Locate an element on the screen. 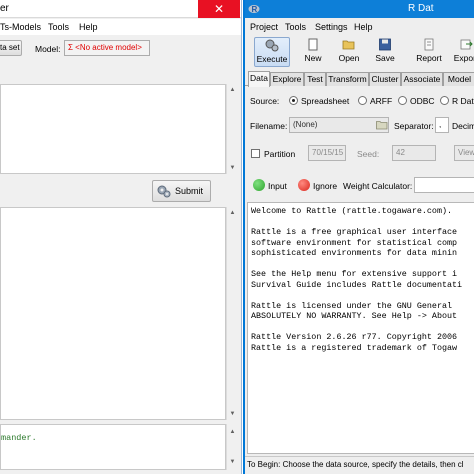  submit-label: Submit is located at coordinates (189, 191).